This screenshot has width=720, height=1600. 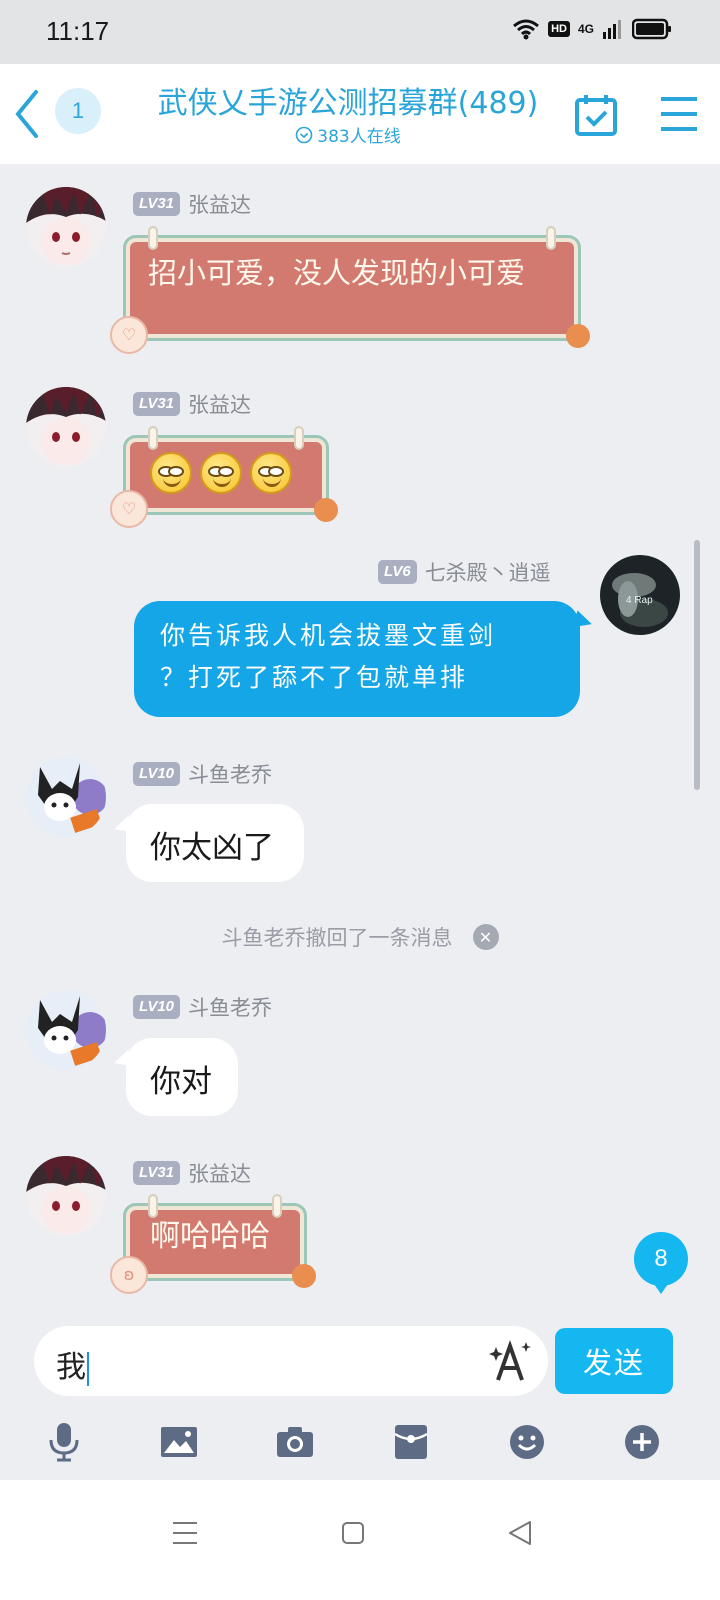 What do you see at coordinates (181, 1082) in the screenshot?
I see `message-text: 你对` at bounding box center [181, 1082].